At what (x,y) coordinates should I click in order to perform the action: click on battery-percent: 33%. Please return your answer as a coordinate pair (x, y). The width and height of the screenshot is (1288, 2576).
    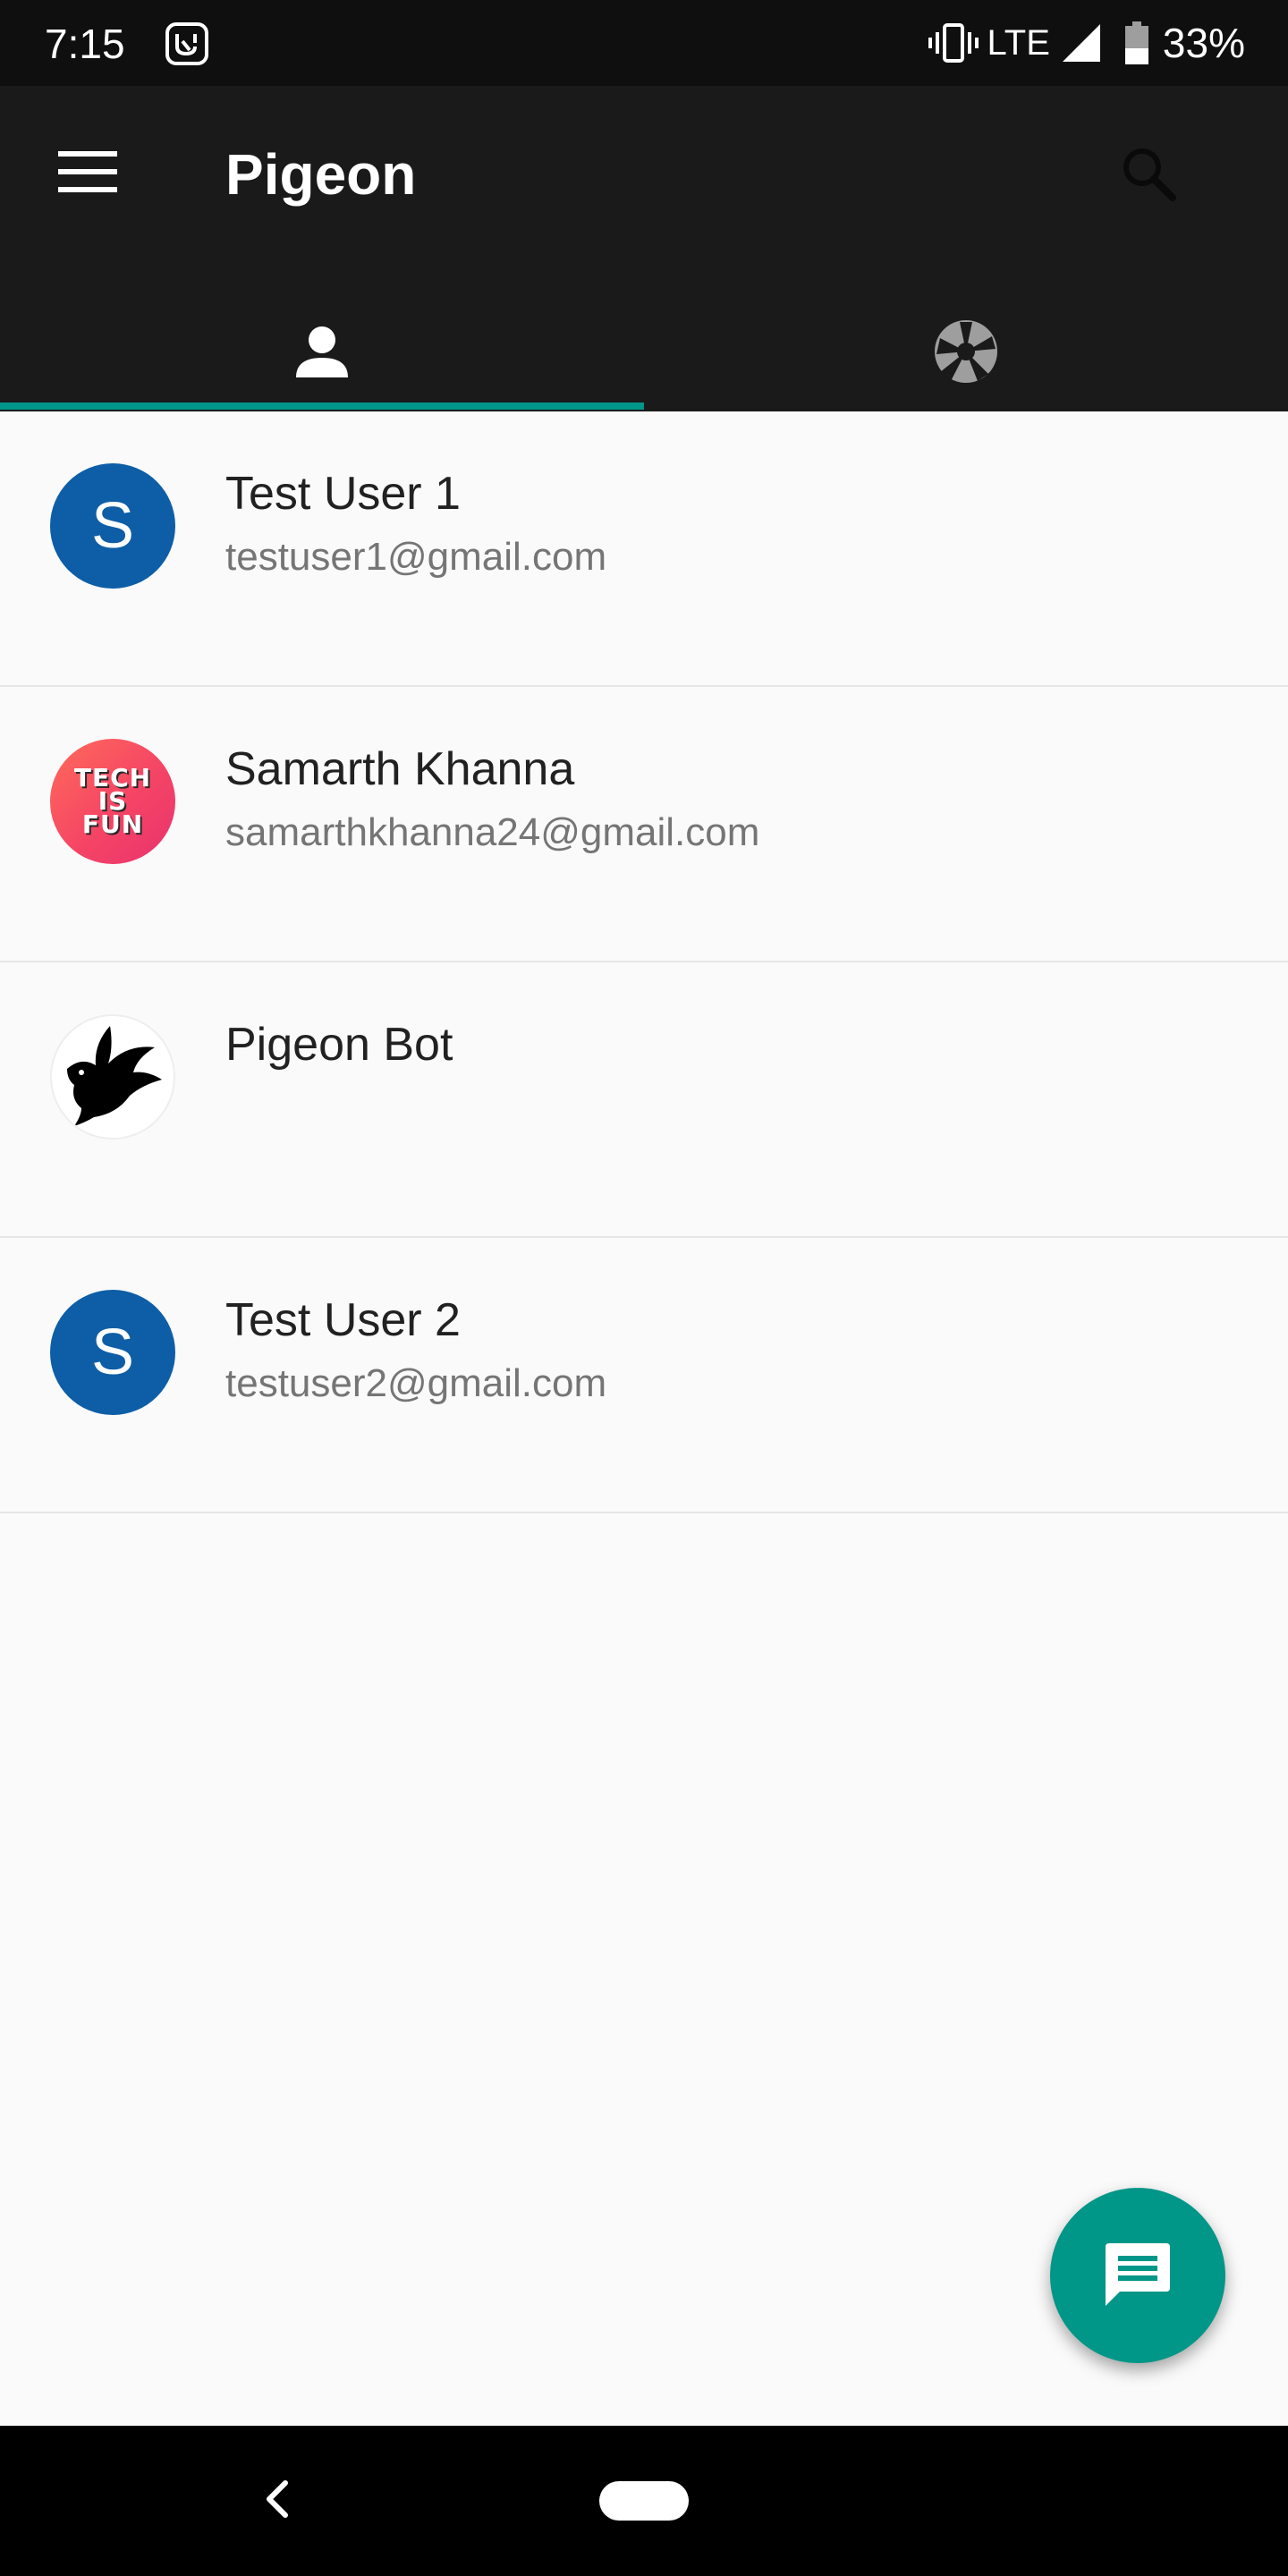
    Looking at the image, I should click on (1203, 43).